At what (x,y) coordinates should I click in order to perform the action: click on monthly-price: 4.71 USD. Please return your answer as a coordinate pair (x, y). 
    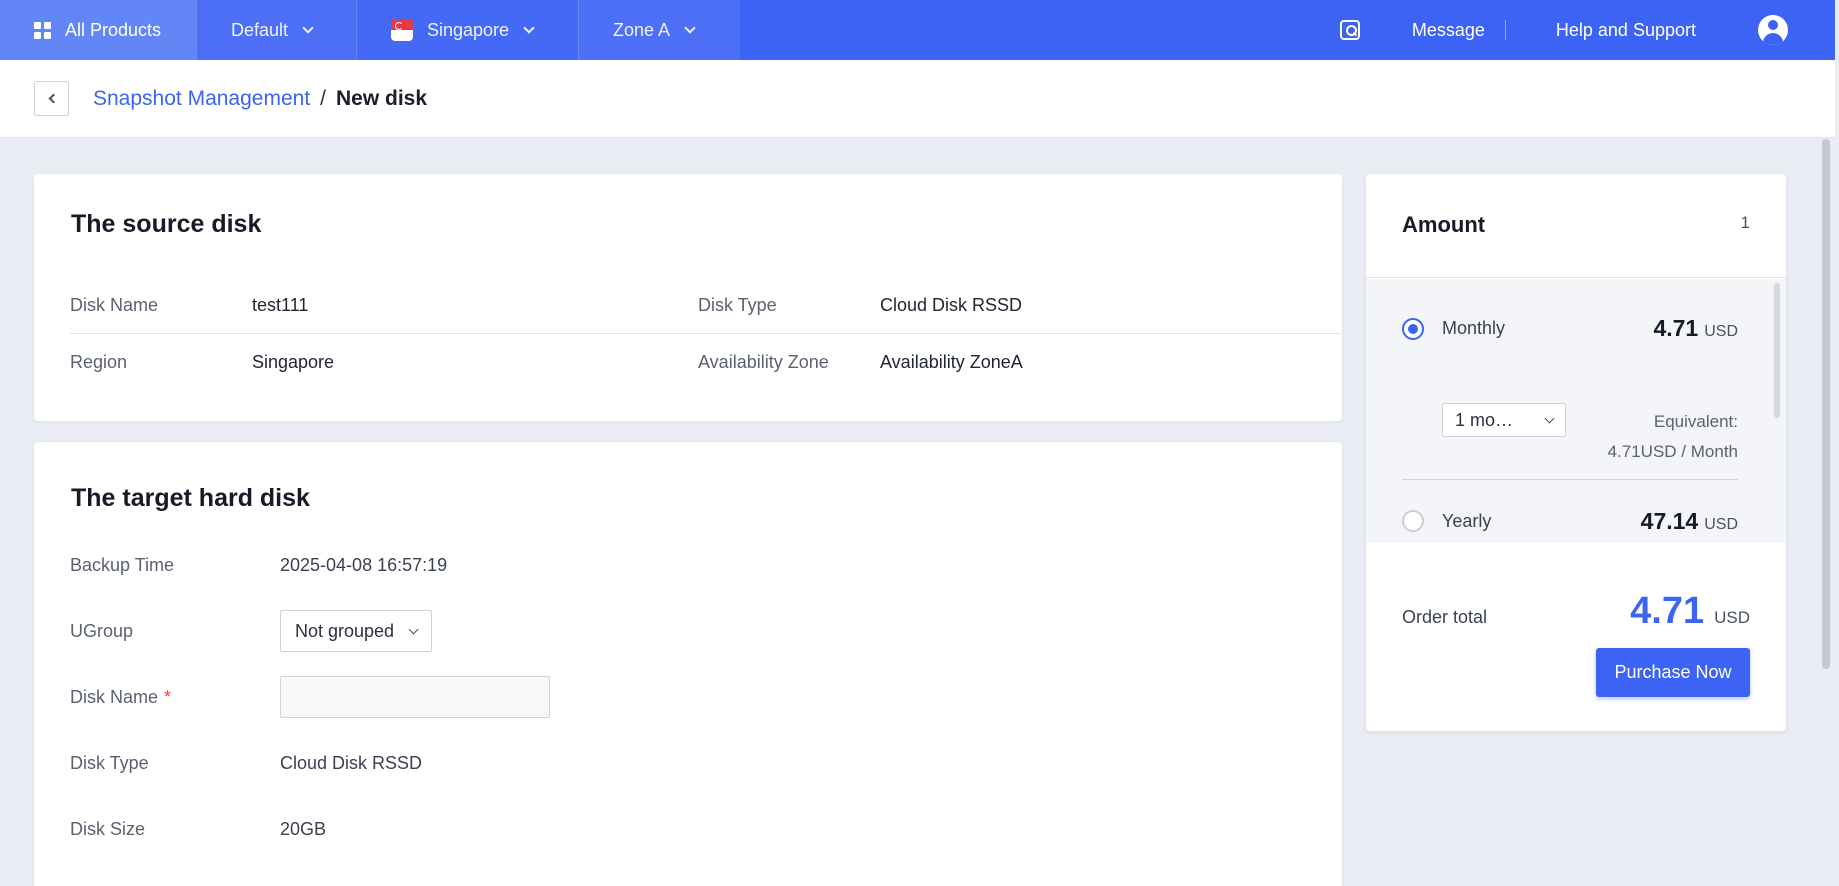
    Looking at the image, I should click on (1695, 328).